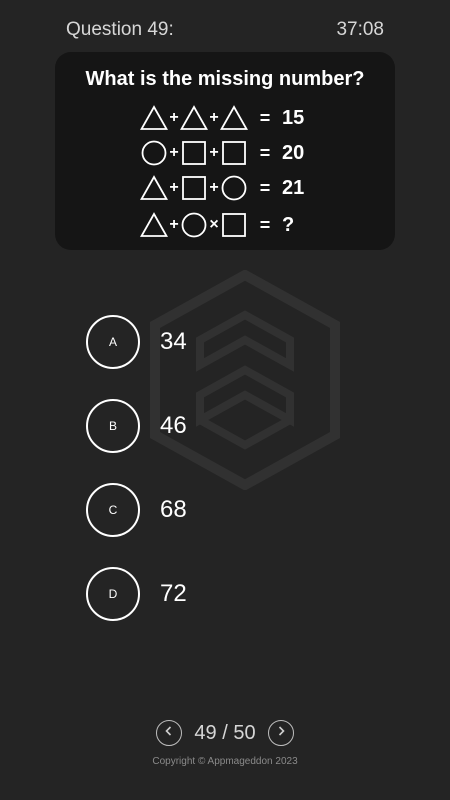  I want to click on page-indicator: 49 / 50, so click(225, 732).